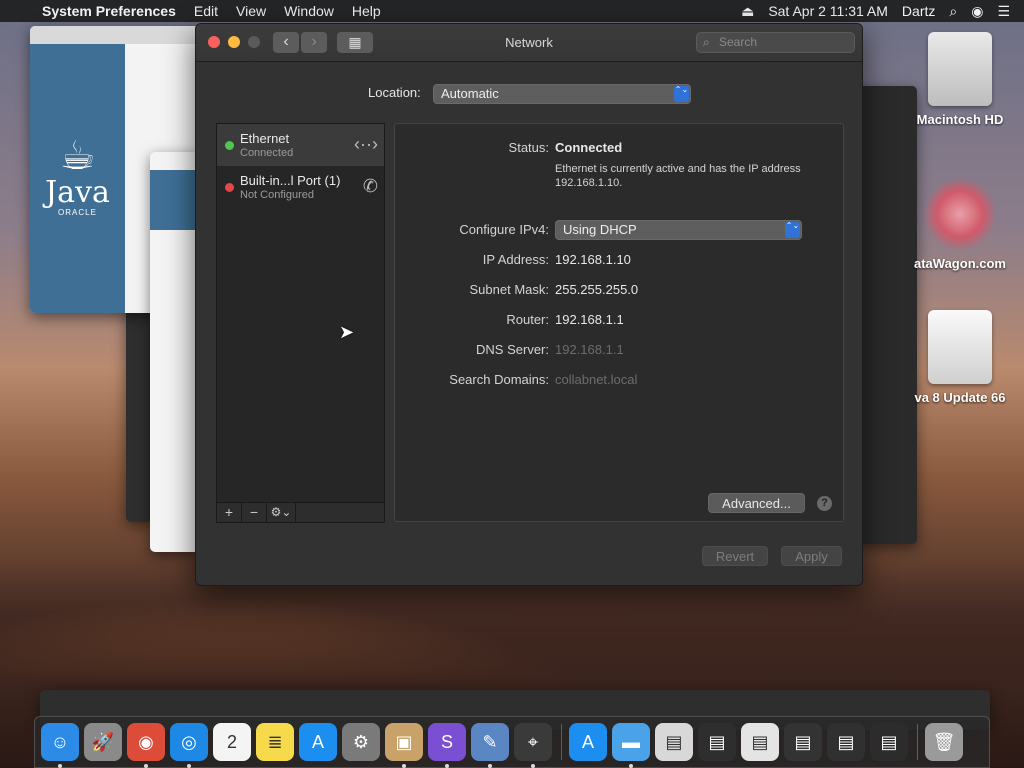 The width and height of the screenshot is (1024, 768). What do you see at coordinates (251, 11) in the screenshot?
I see `menu-view: View` at bounding box center [251, 11].